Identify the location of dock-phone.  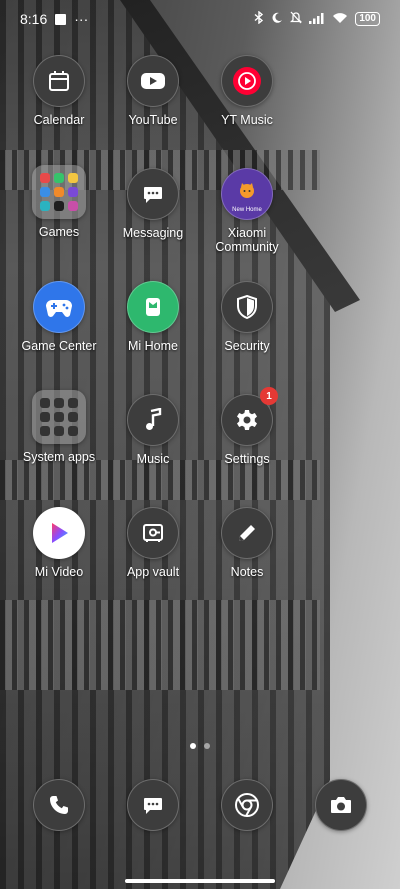
(59, 805).